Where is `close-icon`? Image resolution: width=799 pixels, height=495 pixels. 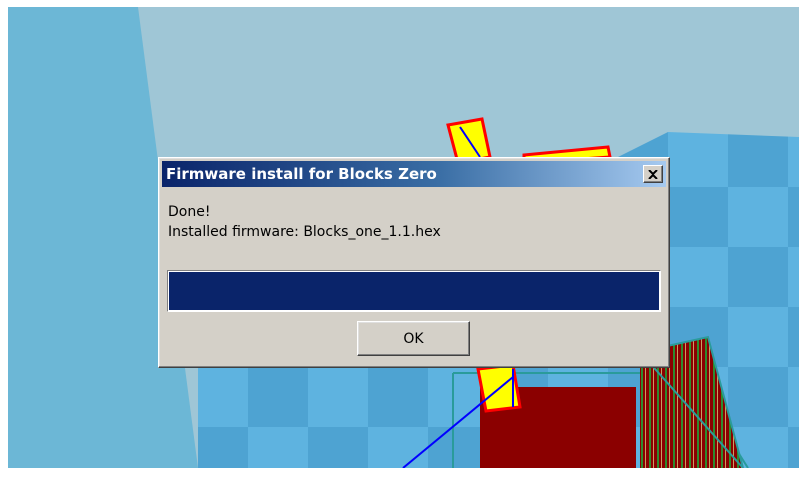 close-icon is located at coordinates (653, 174).